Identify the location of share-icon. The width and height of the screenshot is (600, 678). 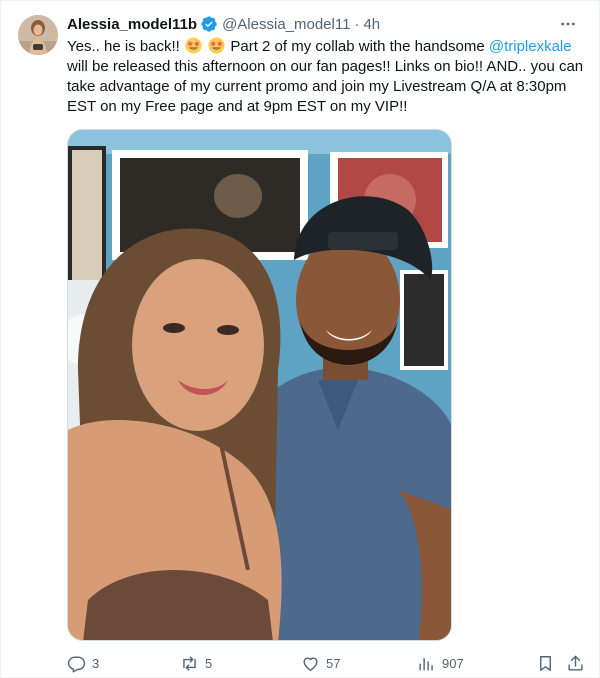
(575, 663).